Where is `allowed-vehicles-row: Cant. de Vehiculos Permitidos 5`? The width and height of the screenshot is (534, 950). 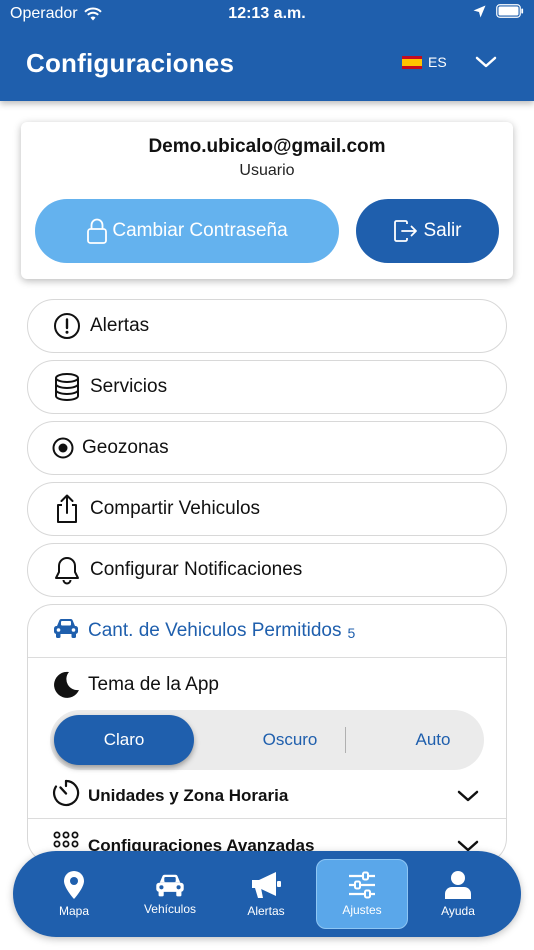 allowed-vehicles-row: Cant. de Vehiculos Permitidos 5 is located at coordinates (267, 631).